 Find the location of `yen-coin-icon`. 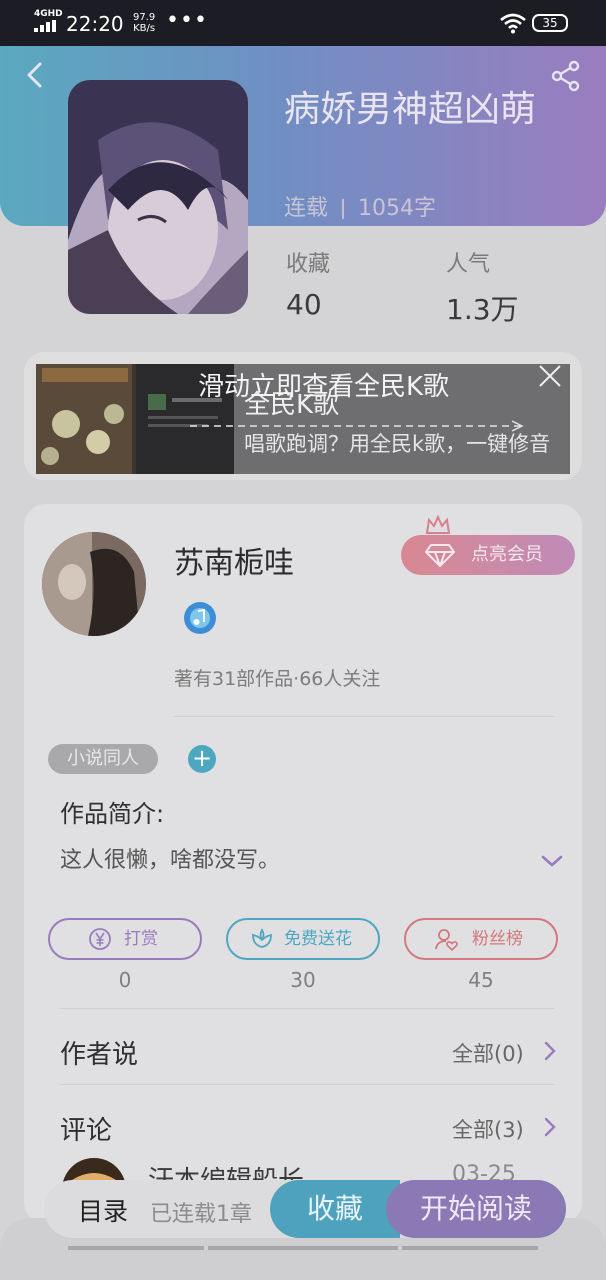

yen-coin-icon is located at coordinates (100, 939).